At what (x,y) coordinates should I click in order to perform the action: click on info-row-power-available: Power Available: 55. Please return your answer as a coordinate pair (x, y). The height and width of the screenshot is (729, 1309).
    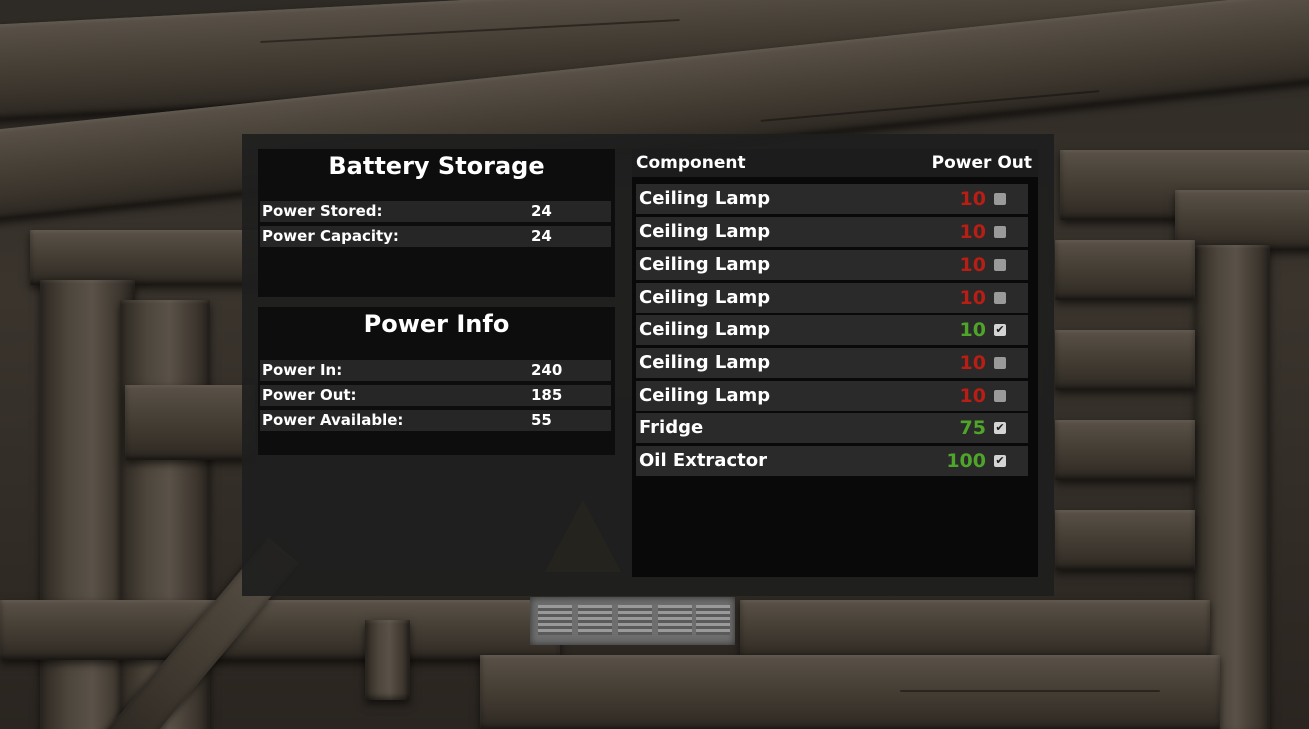
    Looking at the image, I should click on (435, 420).